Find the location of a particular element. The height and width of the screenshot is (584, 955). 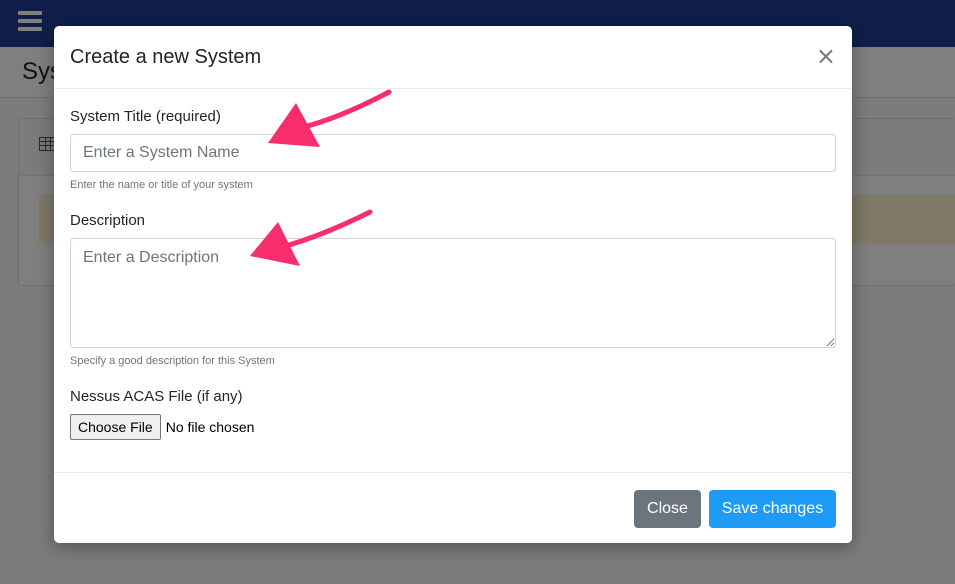

choose-file-button: Choose File is located at coordinates (115, 427).